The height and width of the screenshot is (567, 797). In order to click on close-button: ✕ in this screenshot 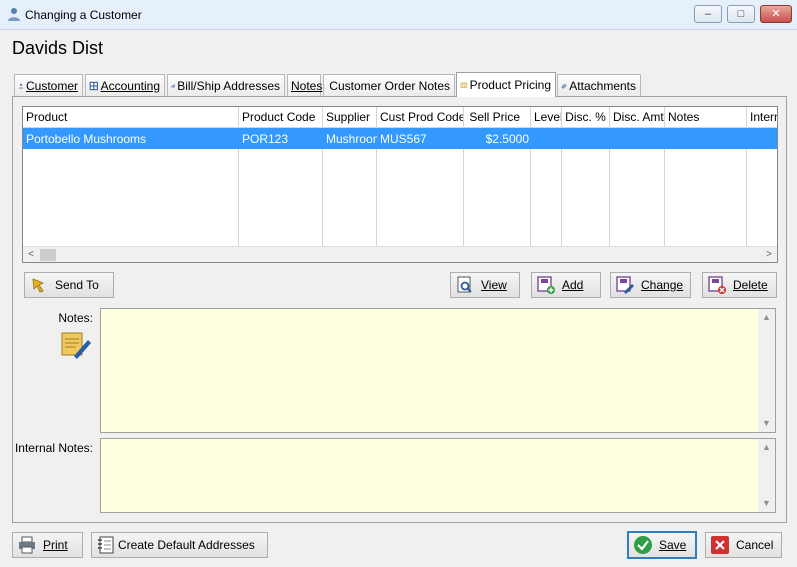, I will do `click(776, 14)`.